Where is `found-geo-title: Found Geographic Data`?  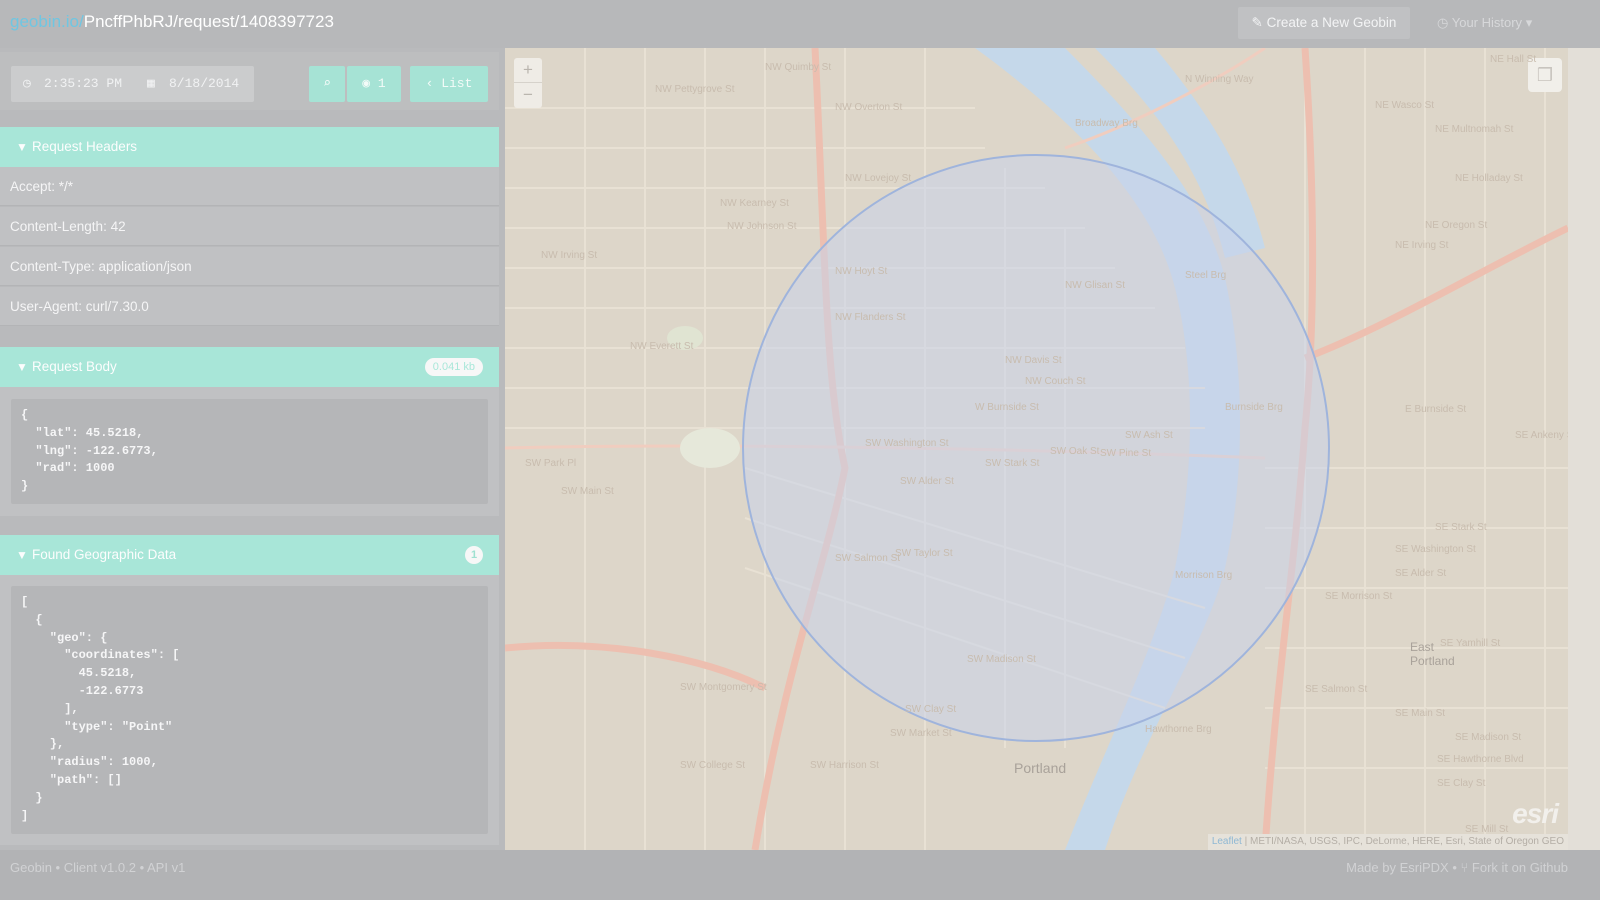
found-geo-title: Found Geographic Data is located at coordinates (104, 554).